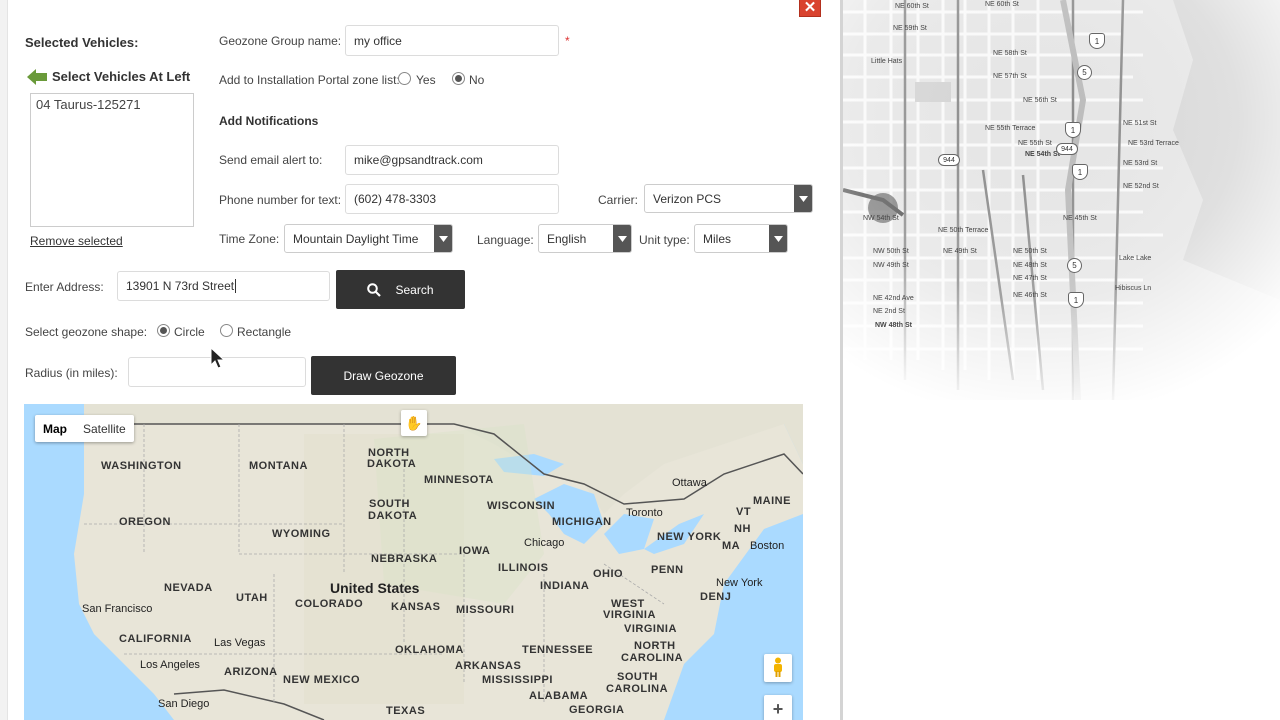  What do you see at coordinates (778, 707) in the screenshot?
I see `zoom-in-button: +` at bounding box center [778, 707].